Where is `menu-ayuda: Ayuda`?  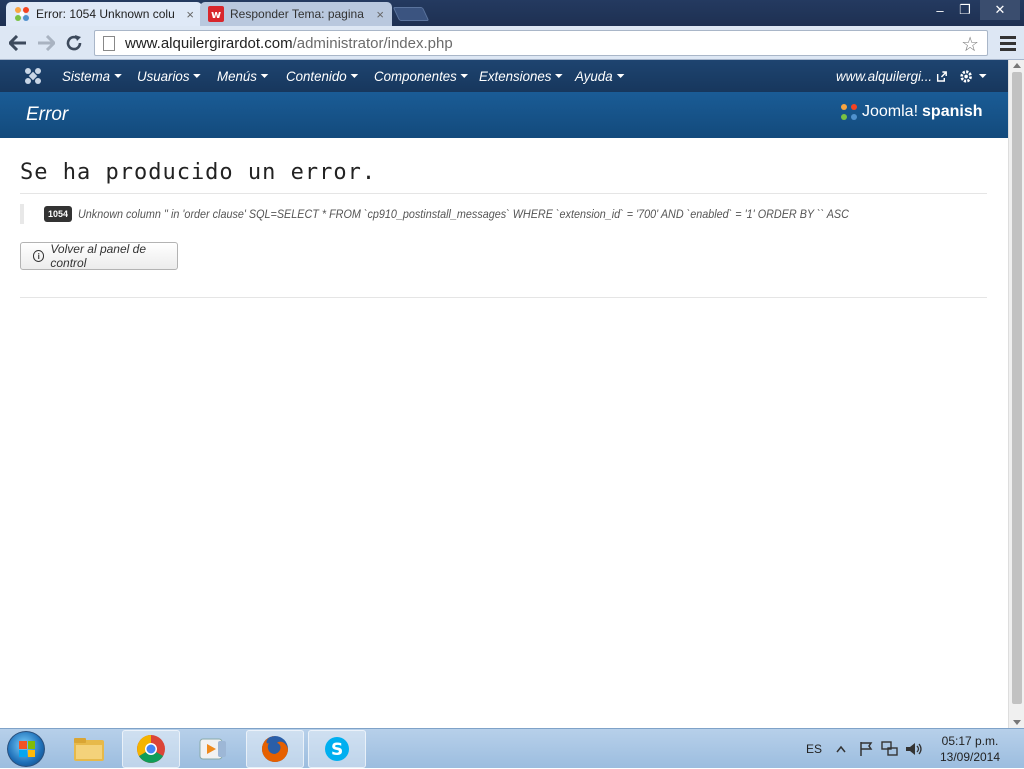
menu-ayuda: Ayuda is located at coordinates (599, 76).